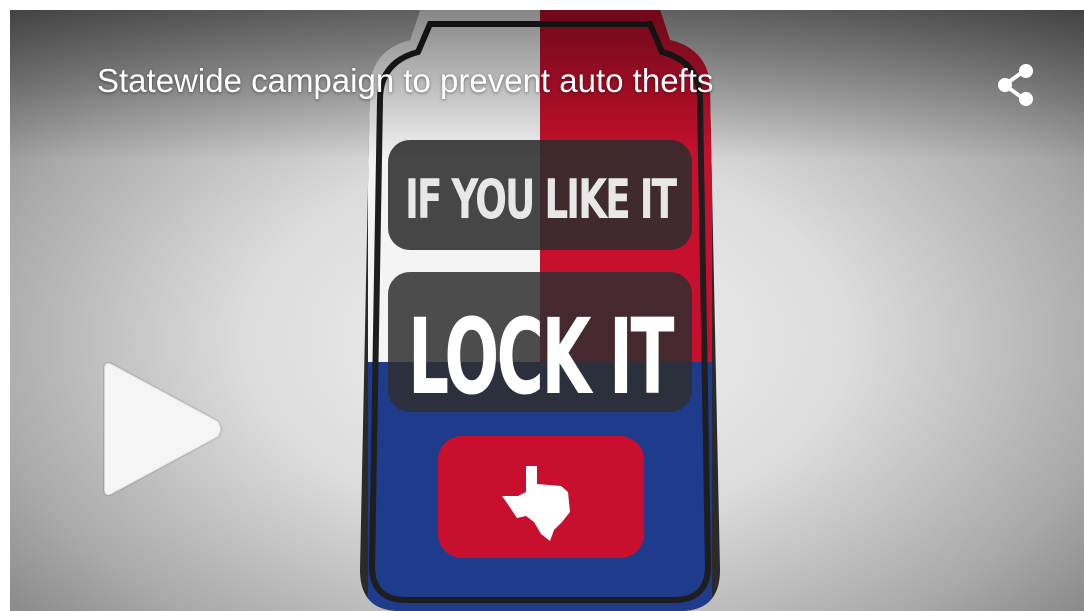 The width and height of the screenshot is (1084, 611). What do you see at coordinates (541, 357) in the screenshot?
I see `artwork-line2: LOCK IT` at bounding box center [541, 357].